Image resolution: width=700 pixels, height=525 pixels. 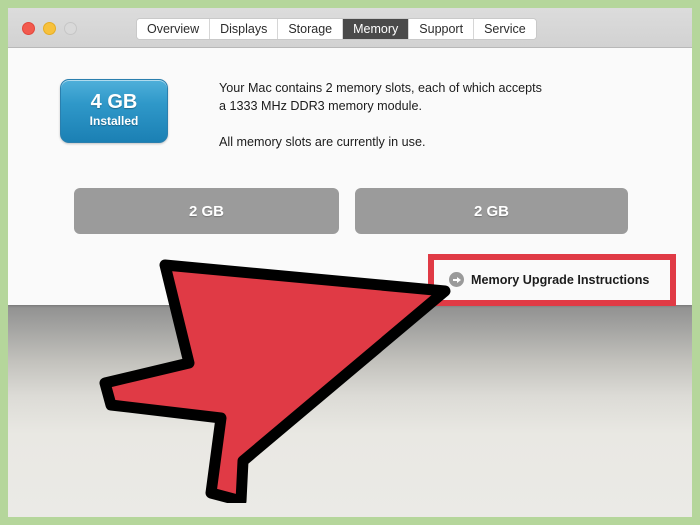 What do you see at coordinates (174, 29) in the screenshot?
I see `tab-overview: Overview` at bounding box center [174, 29].